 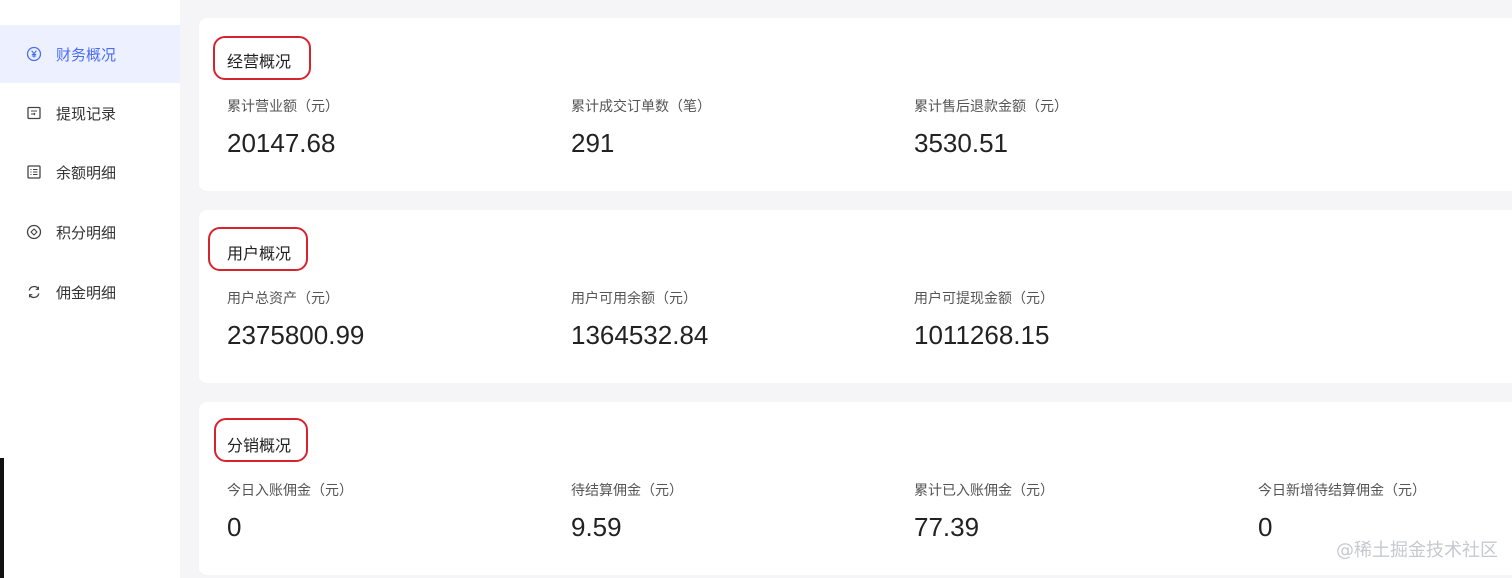 What do you see at coordinates (296, 335) in the screenshot?
I see `stat-value: 2375800.99` at bounding box center [296, 335].